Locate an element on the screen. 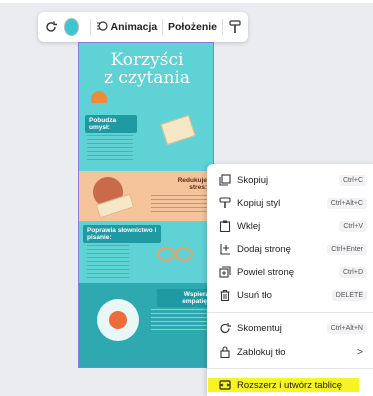 Image resolution: width=373 pixels, height=396 pixels. comment-add-icon is located at coordinates (51, 27).